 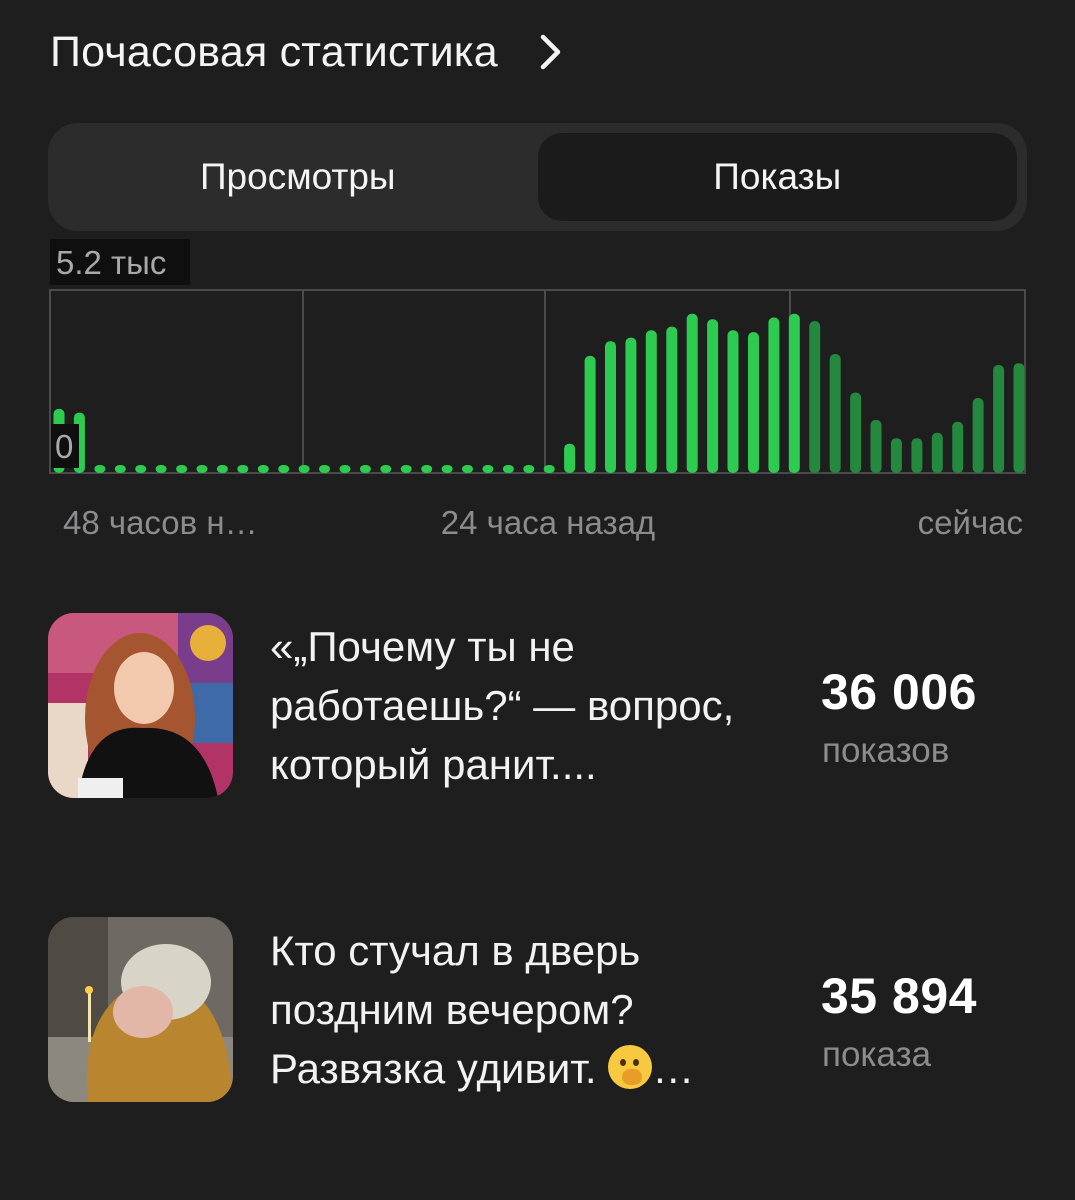 I want to click on impressions-count: 36 006, so click(x=899, y=692).